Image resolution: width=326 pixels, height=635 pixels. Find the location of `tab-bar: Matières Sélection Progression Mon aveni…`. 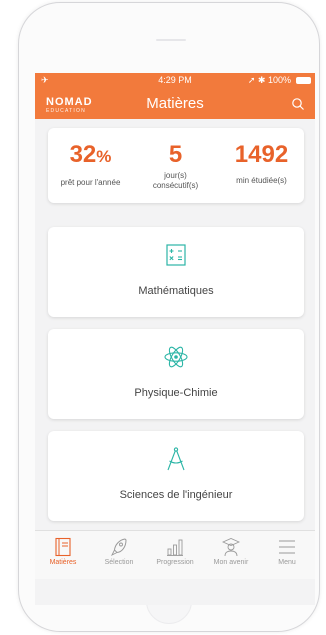

tab-bar: Matières Sélection Progression Mon aveni… is located at coordinates (175, 554).